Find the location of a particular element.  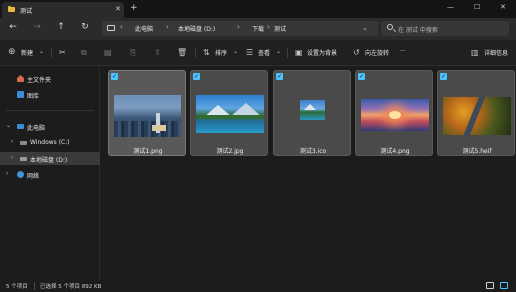

breadcrumb-this-pc: 此电脑 is located at coordinates (144, 28).